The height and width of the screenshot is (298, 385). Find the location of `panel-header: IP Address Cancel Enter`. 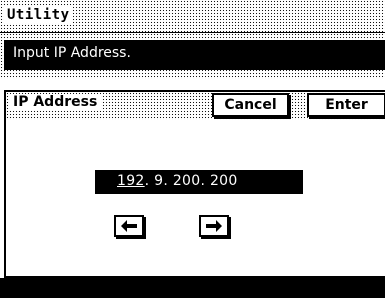

panel-header: IP Address Cancel Enter is located at coordinates (195, 106).